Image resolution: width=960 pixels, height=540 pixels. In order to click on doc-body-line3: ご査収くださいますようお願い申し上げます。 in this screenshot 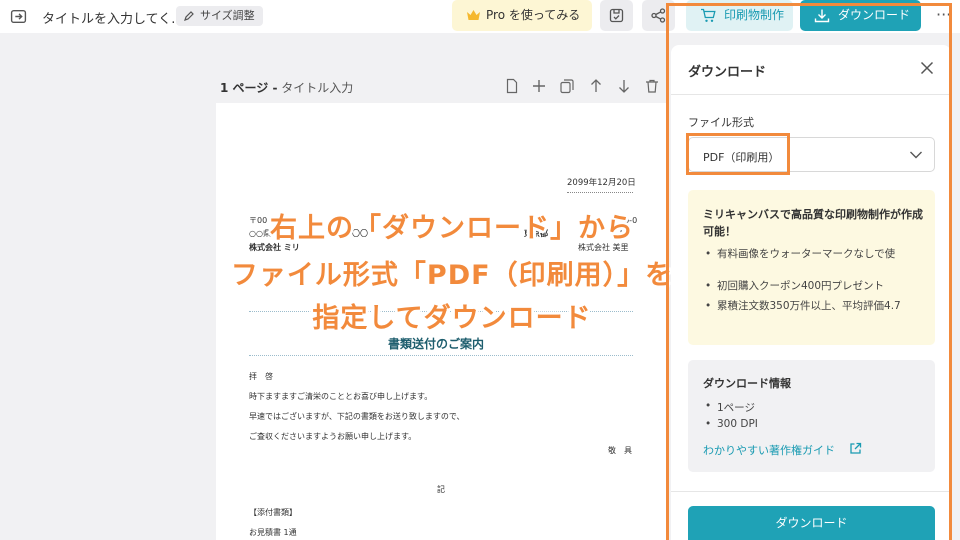, I will do `click(333, 436)`.